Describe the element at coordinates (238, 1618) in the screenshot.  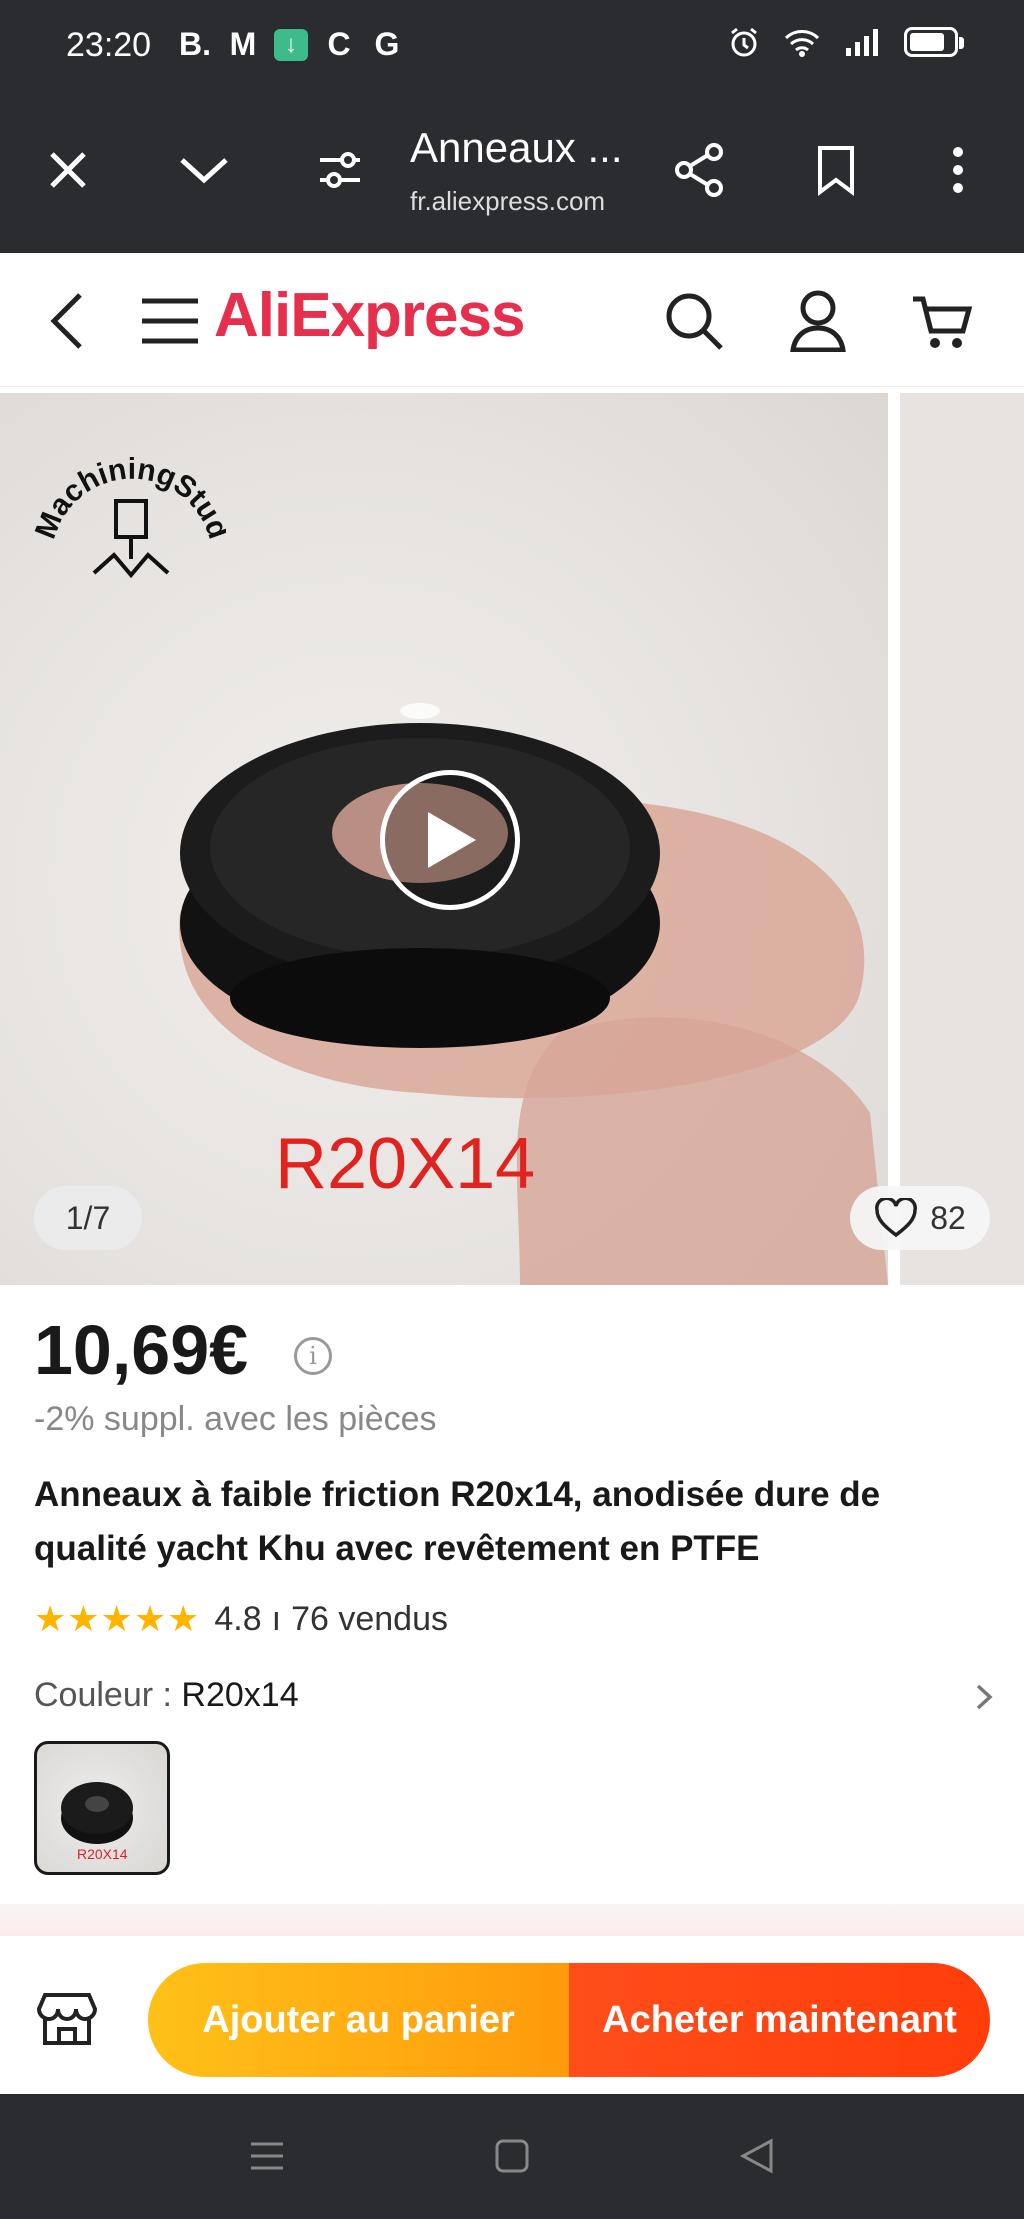
I see `rating-value: 4.8` at that location.